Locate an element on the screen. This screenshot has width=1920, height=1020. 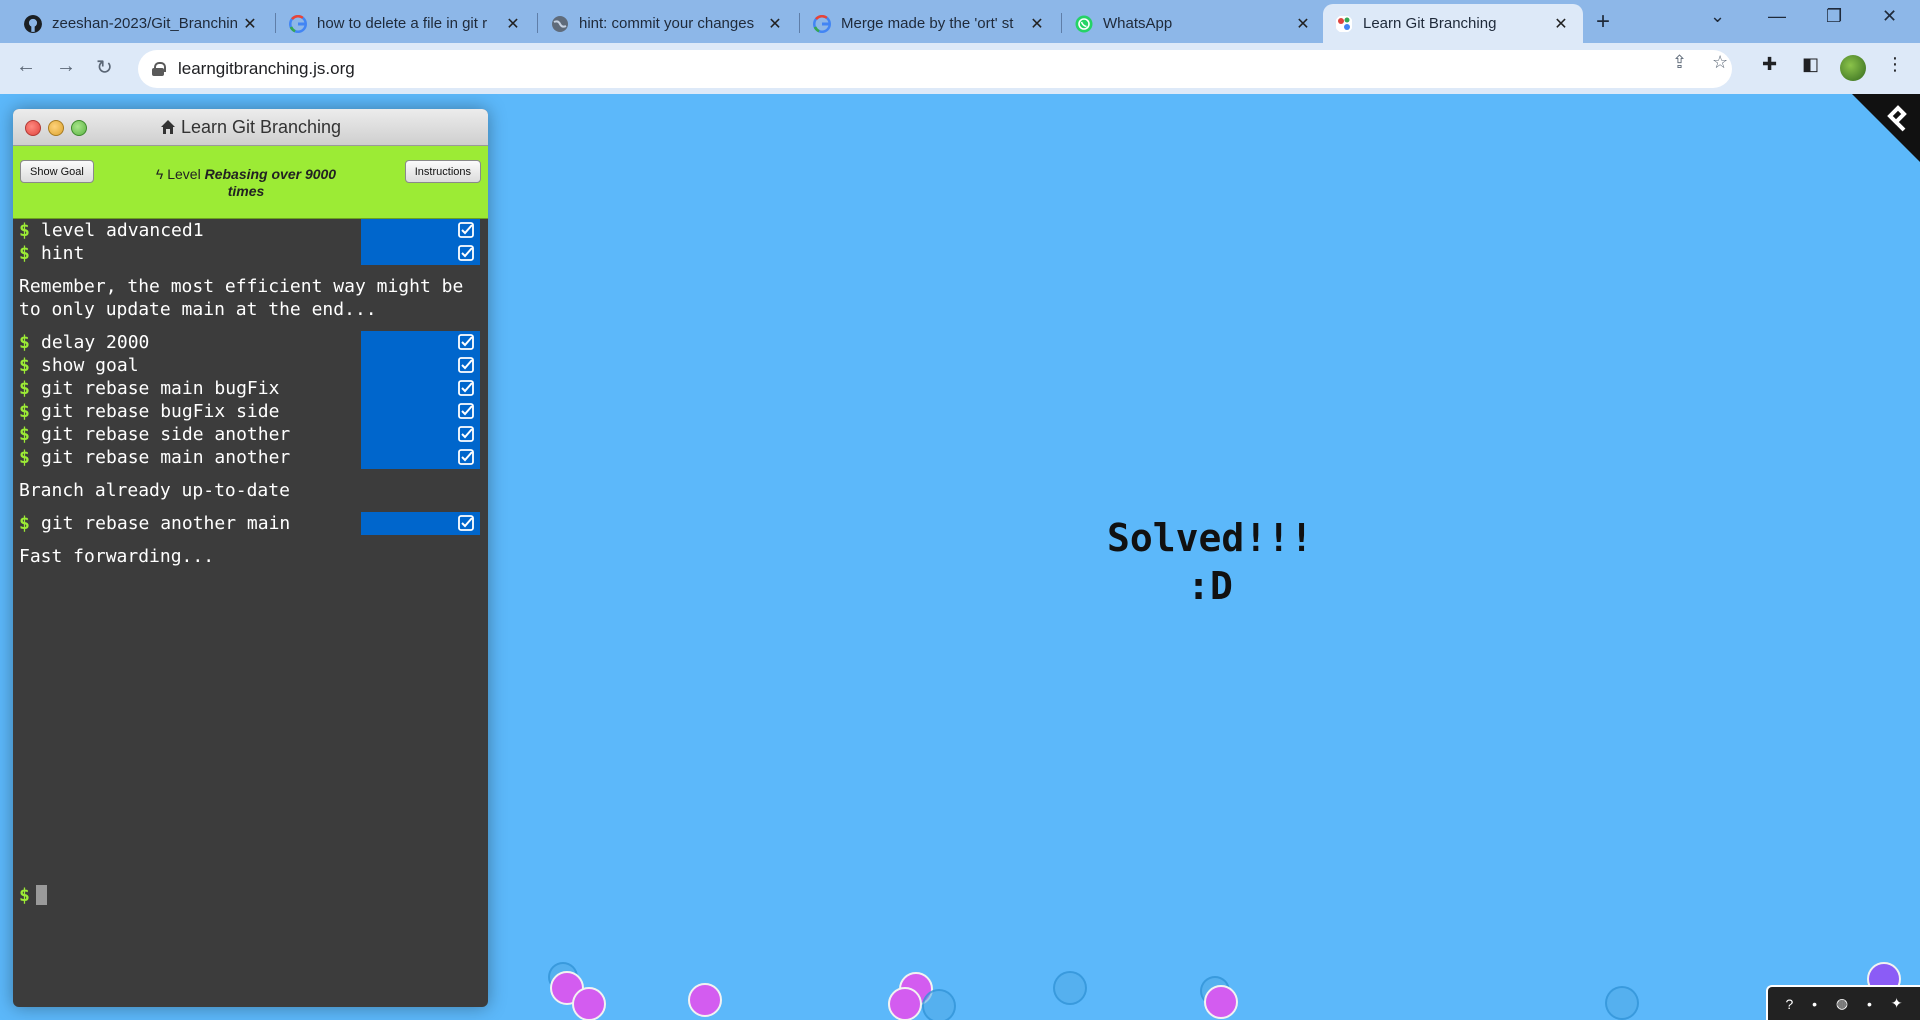
extensions-icon: ✚ is located at coordinates (1769, 64).